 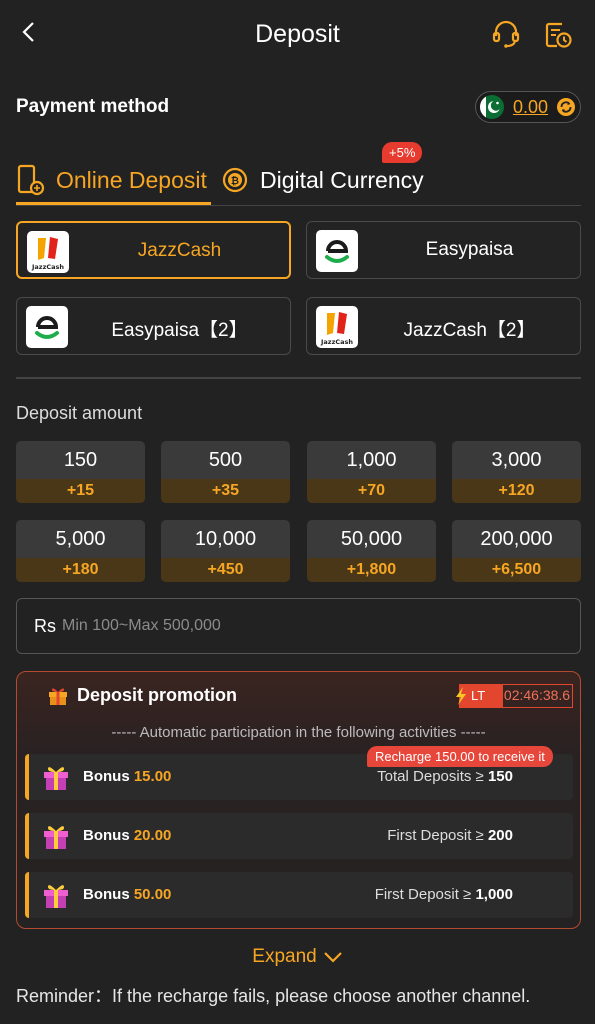 What do you see at coordinates (225, 491) in the screenshot?
I see `amount-bonus: +35` at bounding box center [225, 491].